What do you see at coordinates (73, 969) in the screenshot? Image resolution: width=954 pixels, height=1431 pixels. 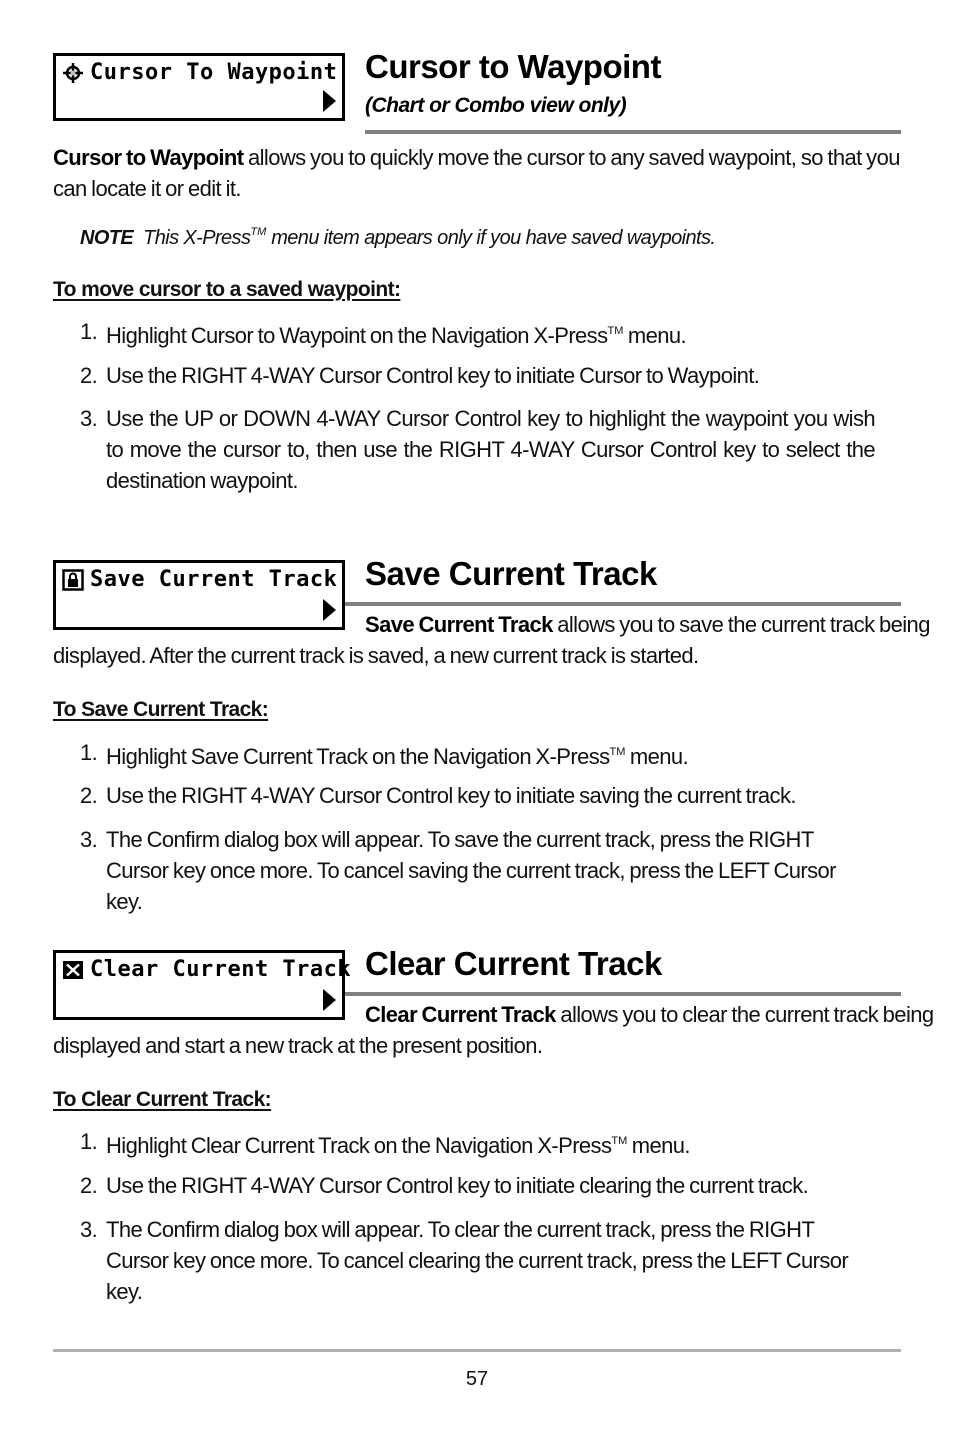 I see `clear-x-icon` at bounding box center [73, 969].